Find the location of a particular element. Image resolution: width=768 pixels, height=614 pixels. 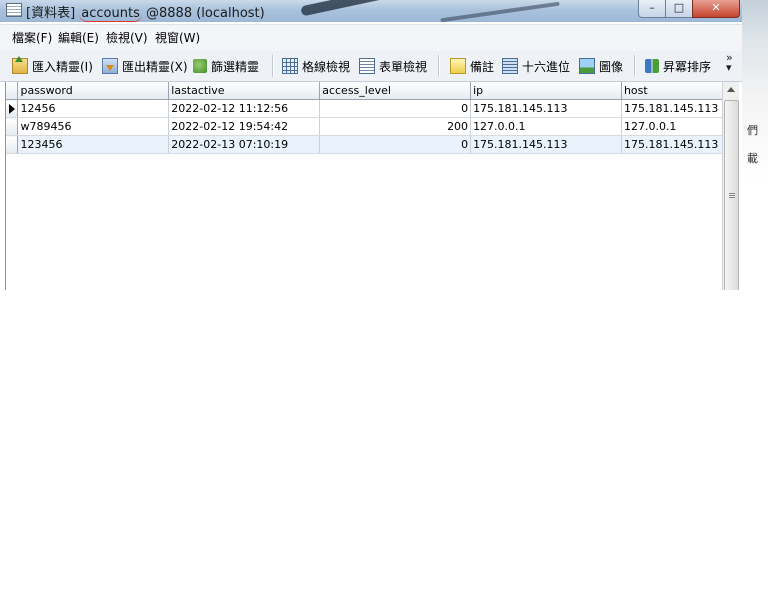

row-indicator-header is located at coordinates (12, 91).